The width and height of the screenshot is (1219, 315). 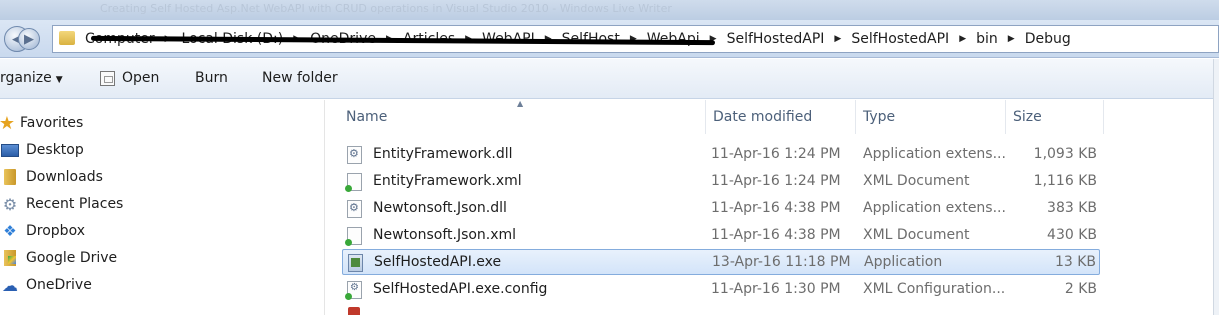 I want to click on file-type: Application, so click(x=903, y=262).